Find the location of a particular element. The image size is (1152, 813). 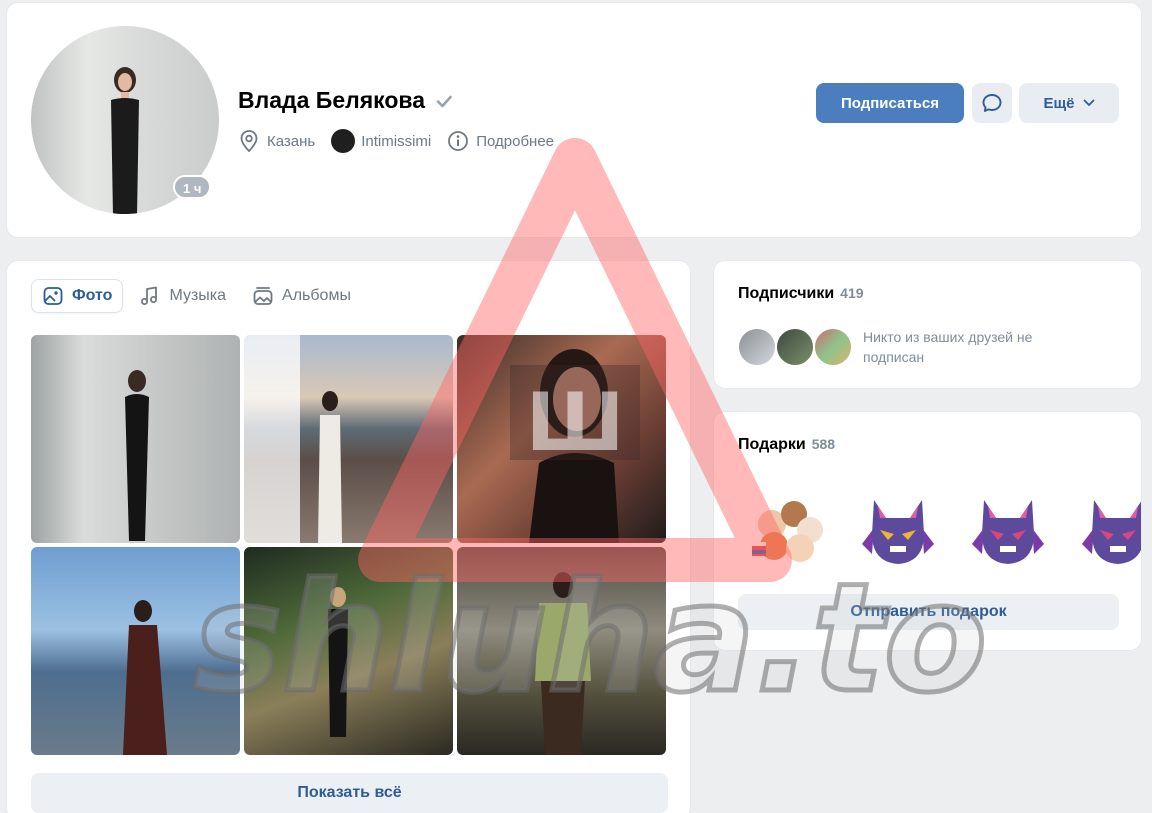

info-icon is located at coordinates (458, 141).